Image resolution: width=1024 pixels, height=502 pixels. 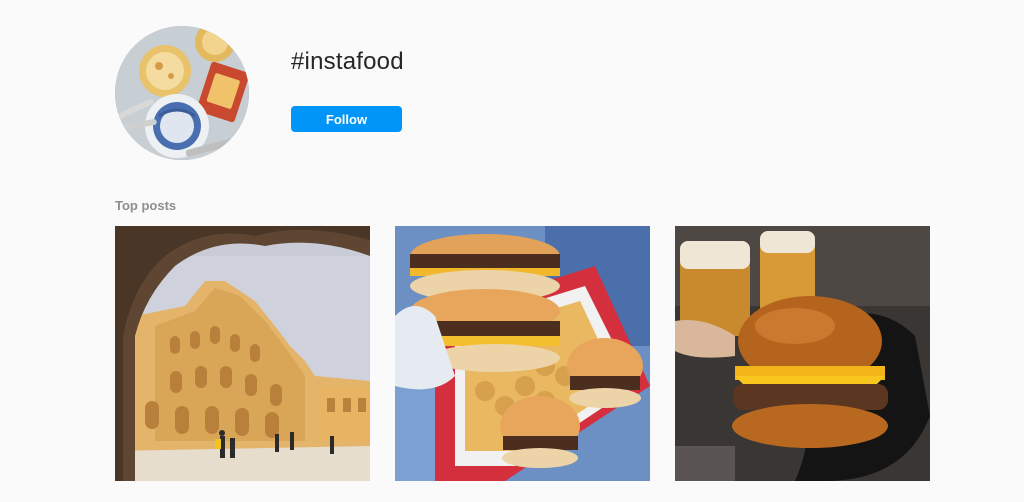 I want to click on follow-button: Follow, so click(x=346, y=119).